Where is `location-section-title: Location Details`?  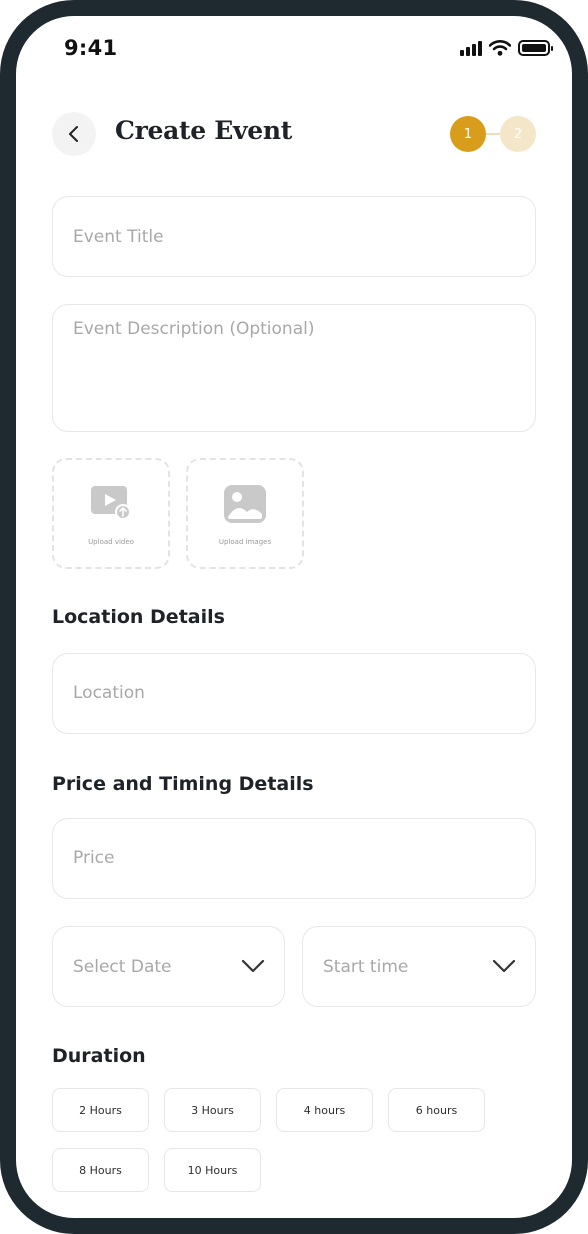 location-section-title: Location Details is located at coordinates (138, 617).